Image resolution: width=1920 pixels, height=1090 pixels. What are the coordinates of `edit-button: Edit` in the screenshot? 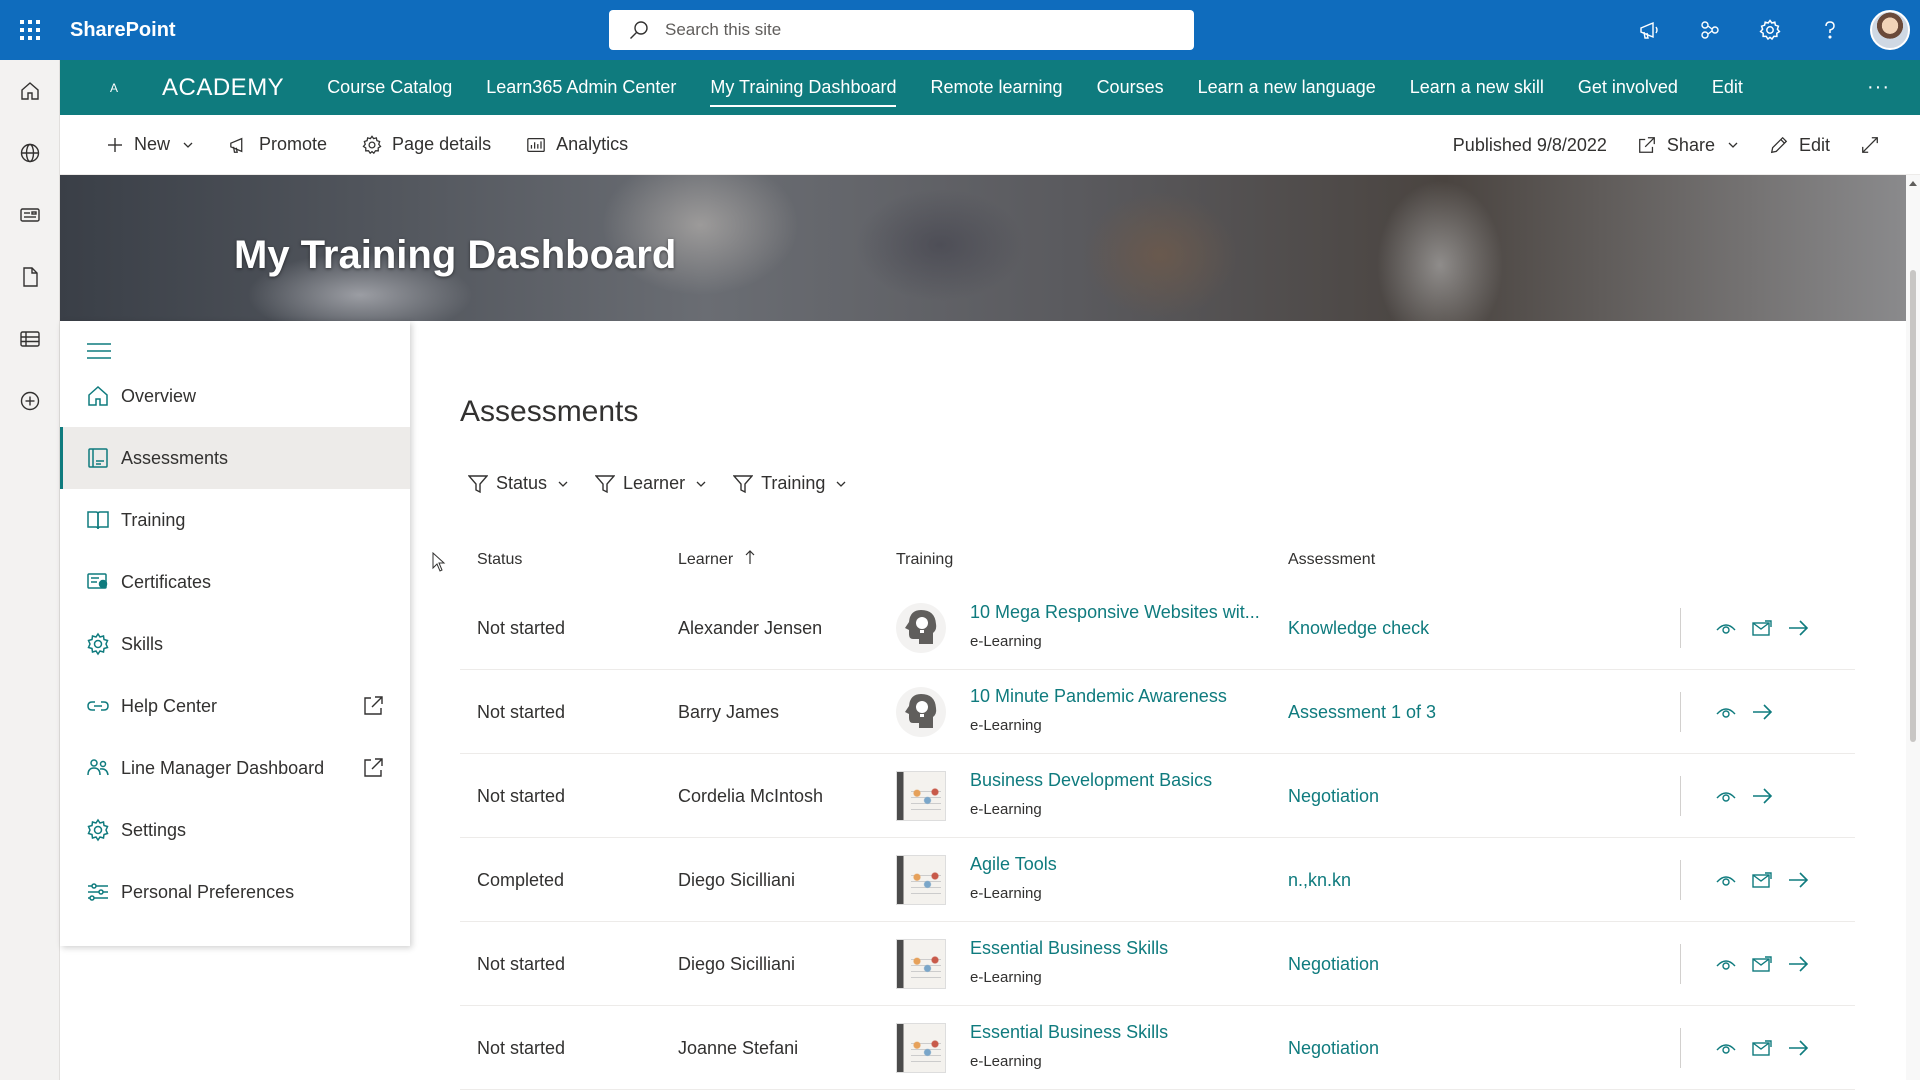 It's located at (1799, 145).